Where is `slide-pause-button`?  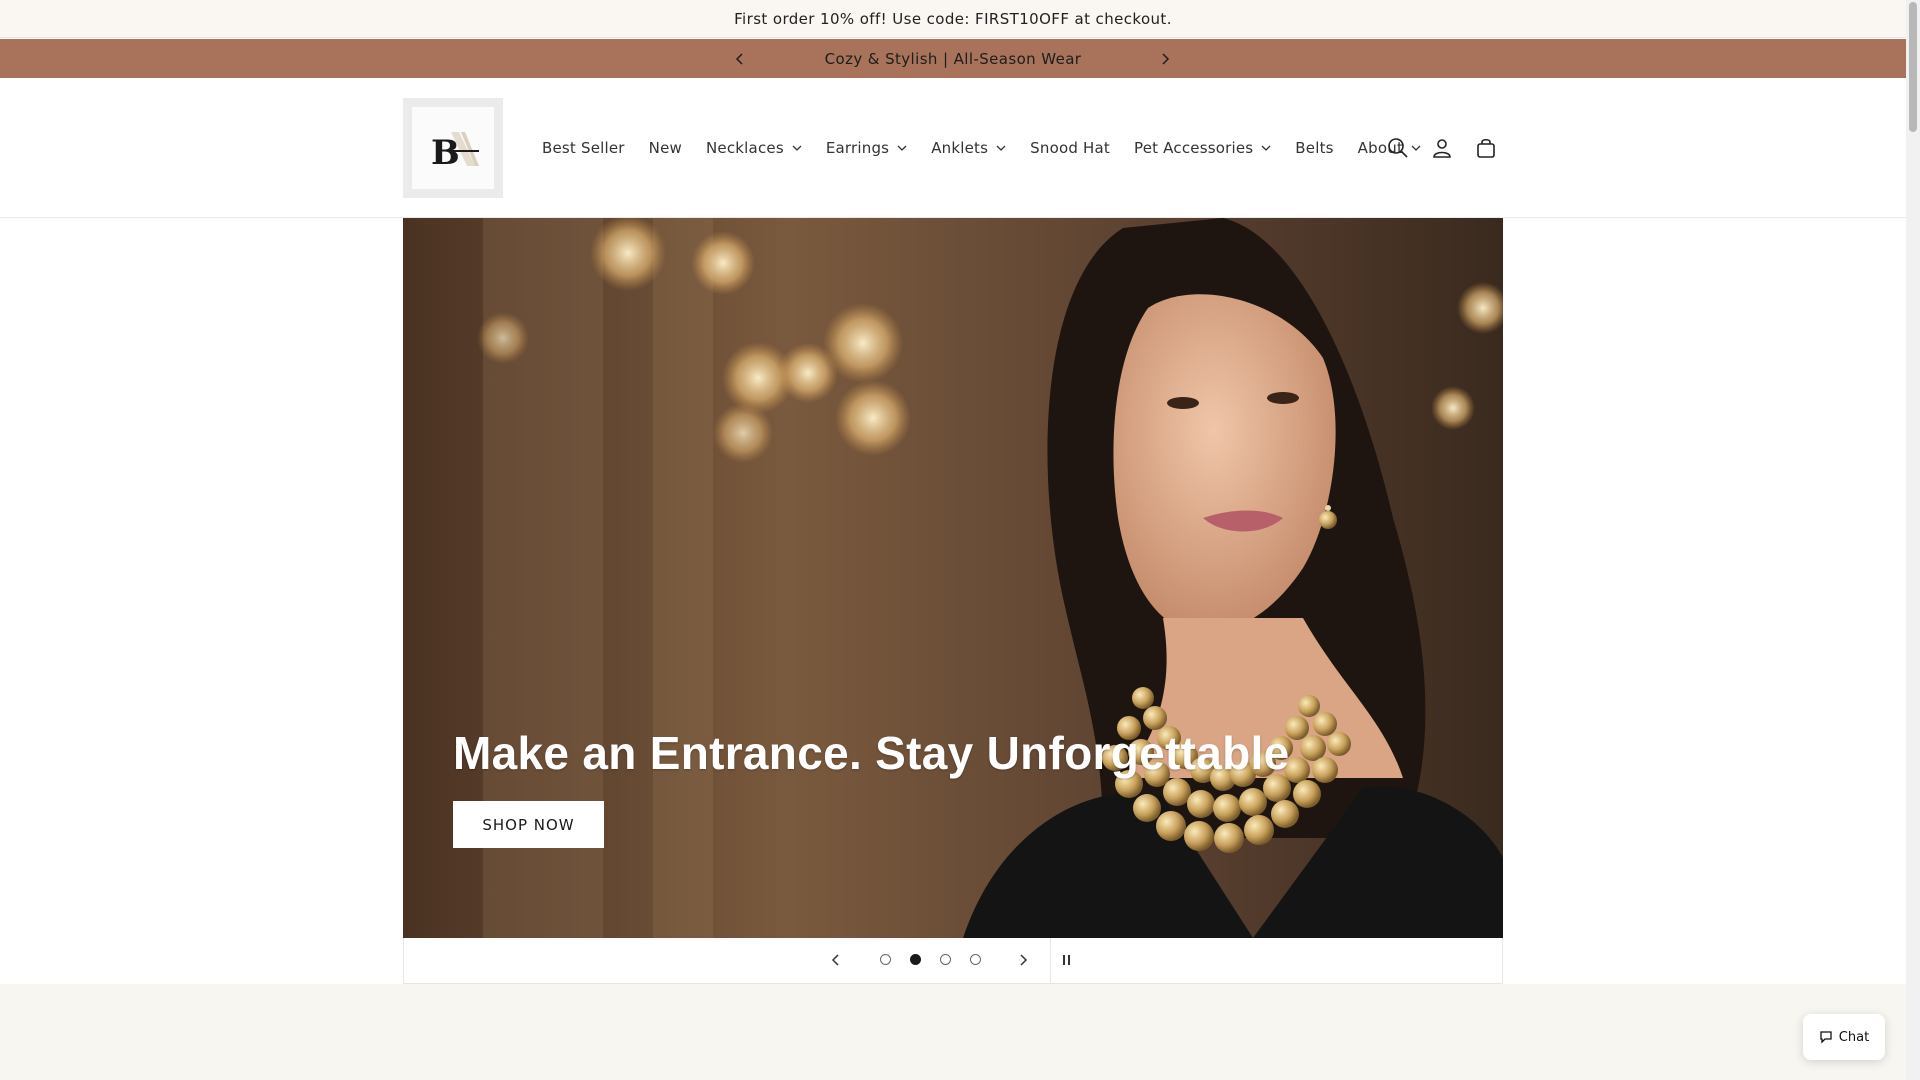
slide-pause-button is located at coordinates (1066, 960).